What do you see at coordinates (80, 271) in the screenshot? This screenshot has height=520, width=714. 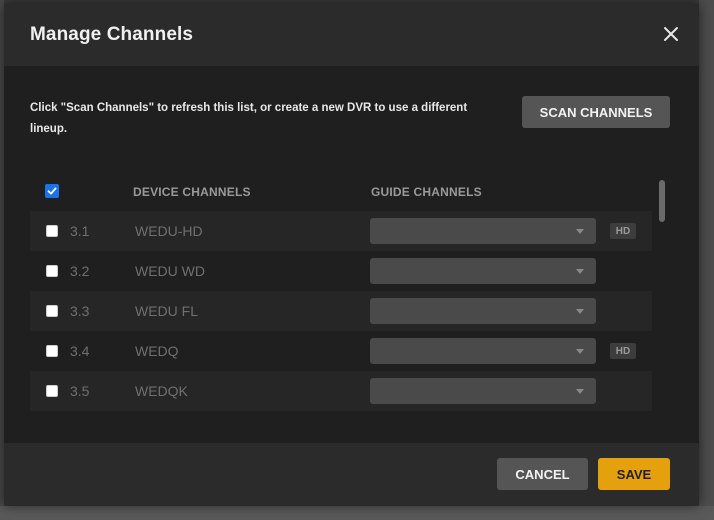 I see `channel-number: 3.2` at bounding box center [80, 271].